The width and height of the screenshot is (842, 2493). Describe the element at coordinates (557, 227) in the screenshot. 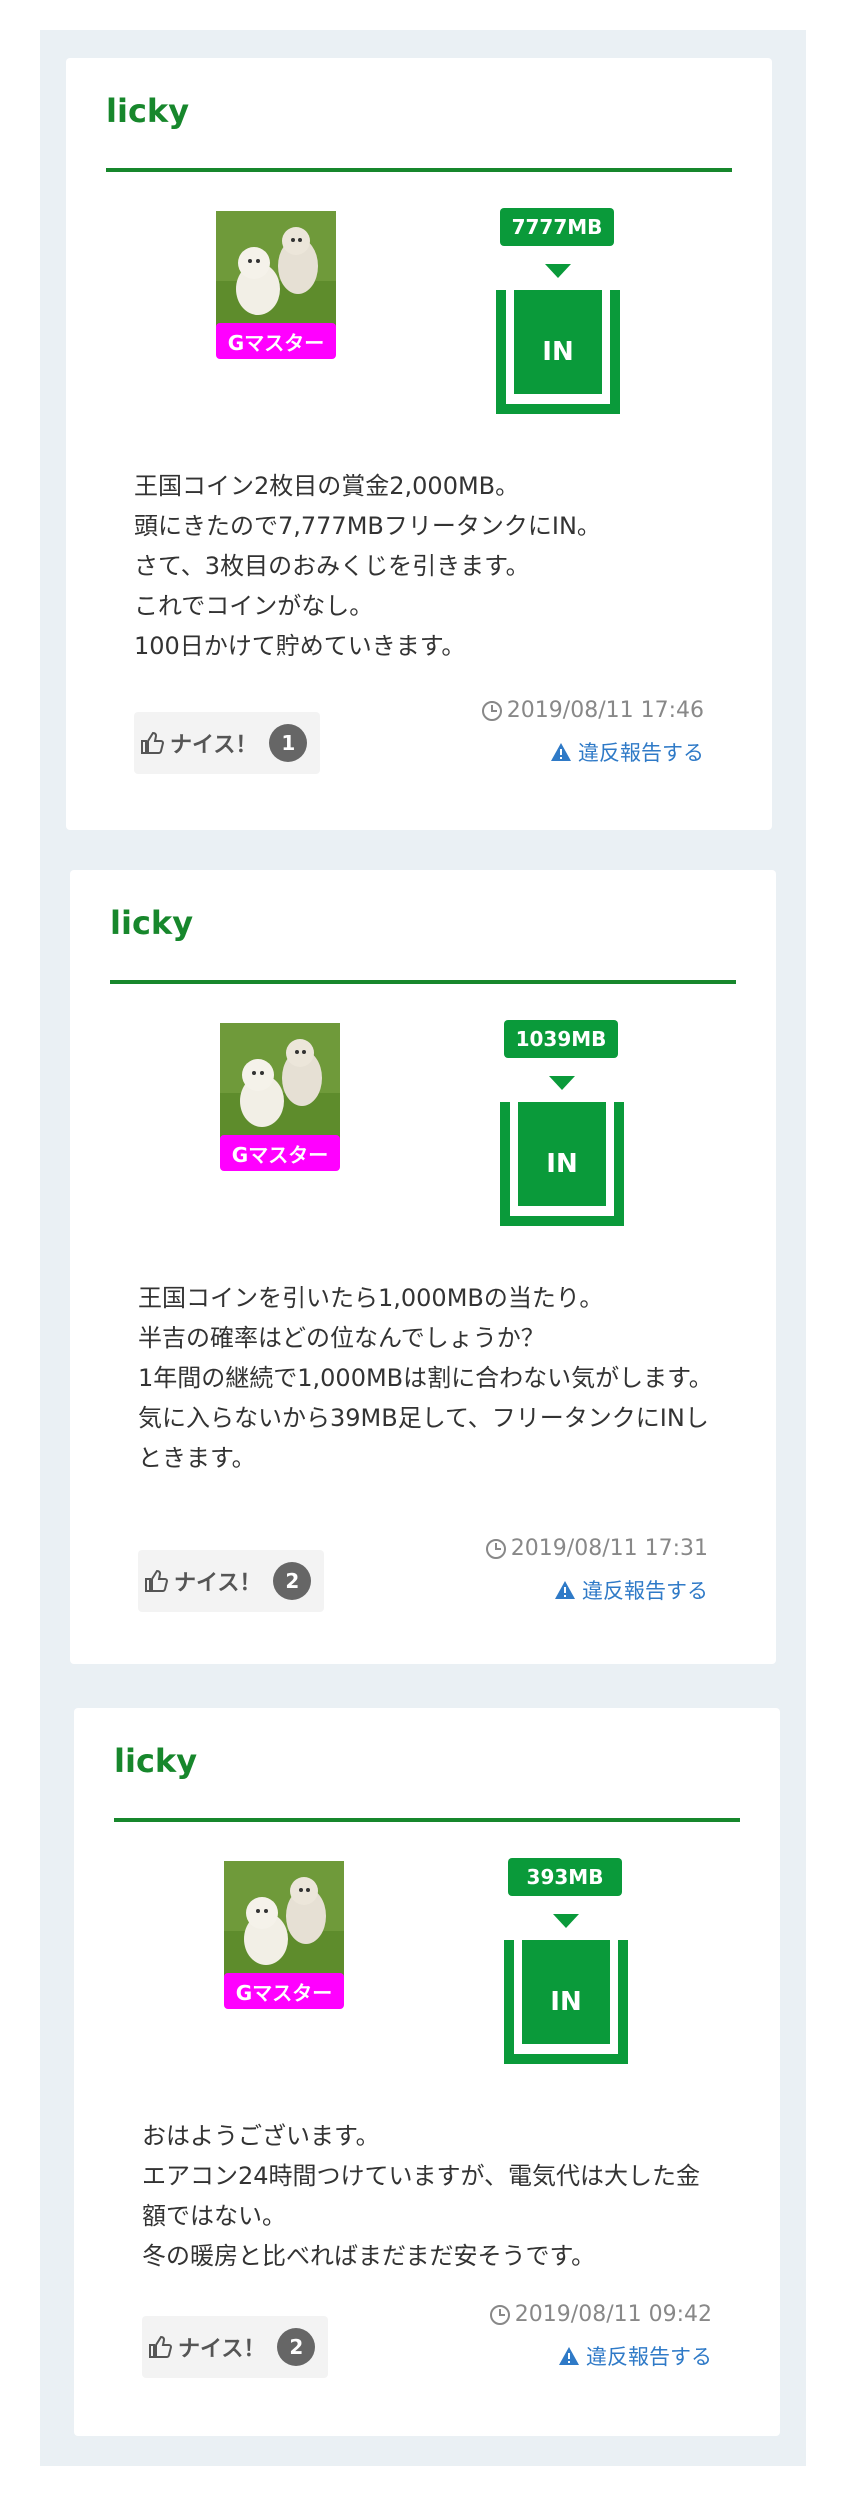

I see `mb-amount: 7777MB` at that location.